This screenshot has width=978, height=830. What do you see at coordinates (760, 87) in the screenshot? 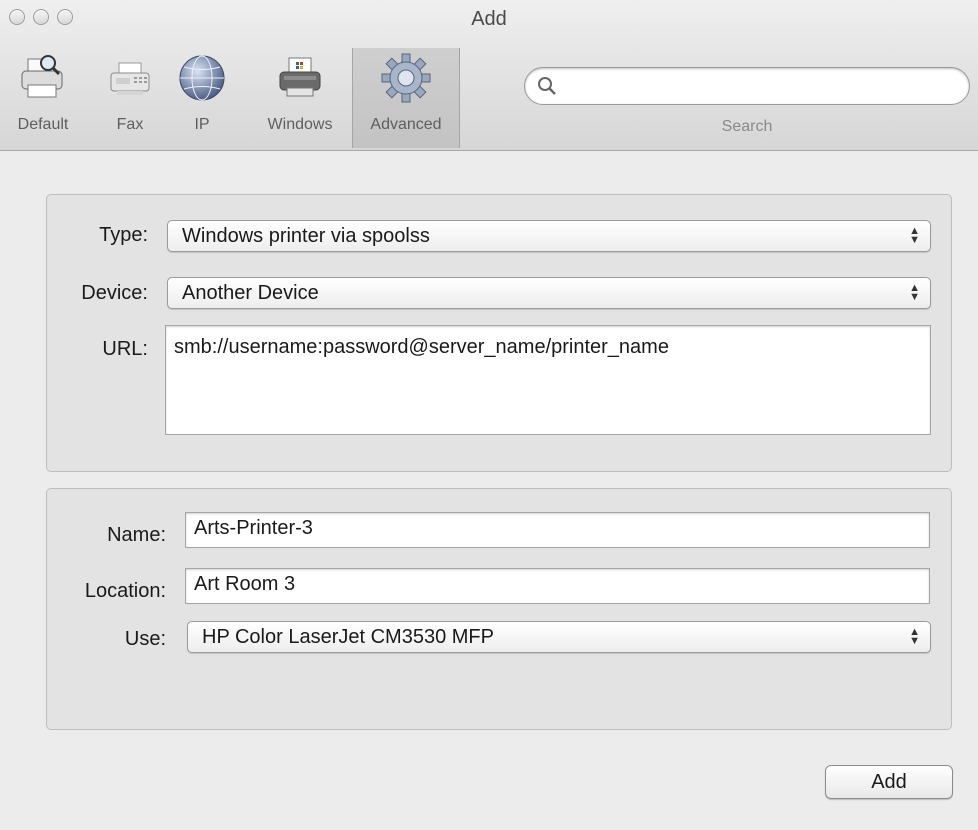
I see `search-input` at bounding box center [760, 87].